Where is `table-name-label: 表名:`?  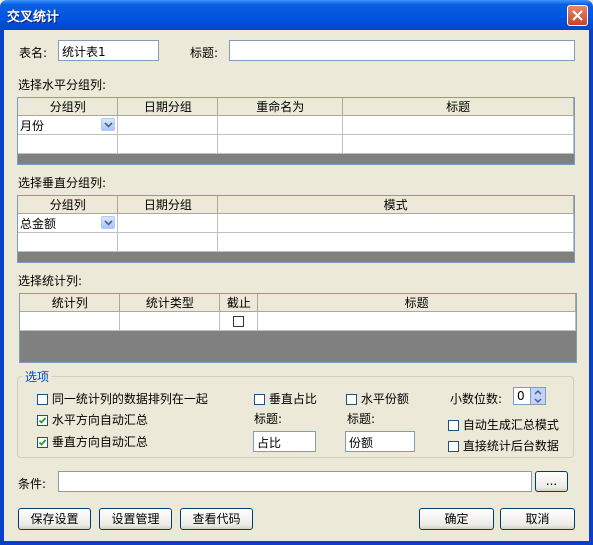
table-name-label: 表名: is located at coordinates (33, 53).